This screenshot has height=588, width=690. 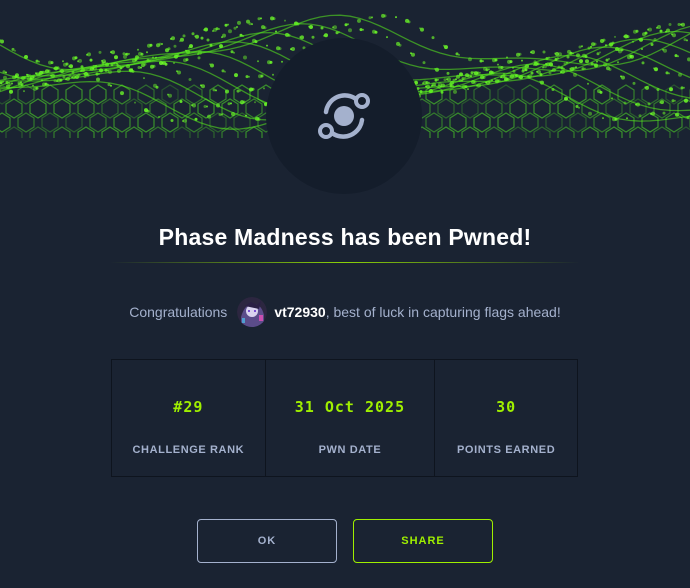 I want to click on ok-button: OK, so click(x=267, y=541).